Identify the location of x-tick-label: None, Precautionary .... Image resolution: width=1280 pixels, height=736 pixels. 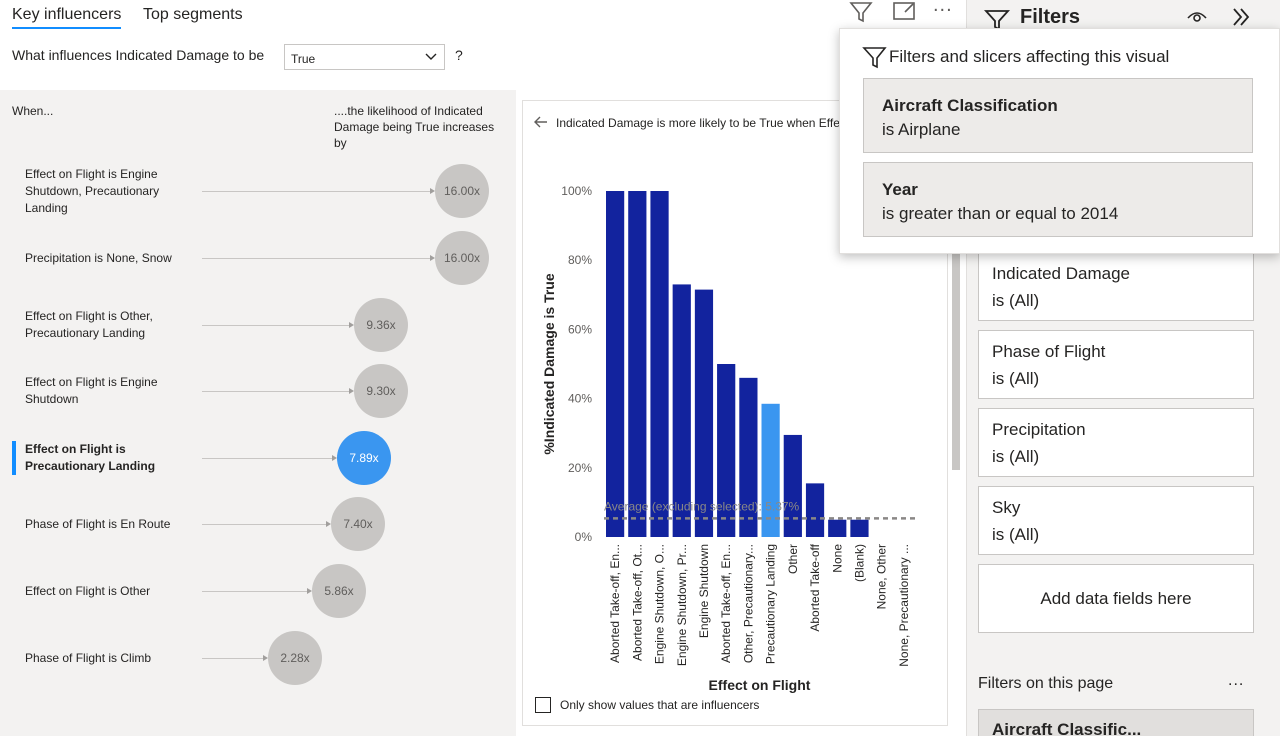
(904, 605).